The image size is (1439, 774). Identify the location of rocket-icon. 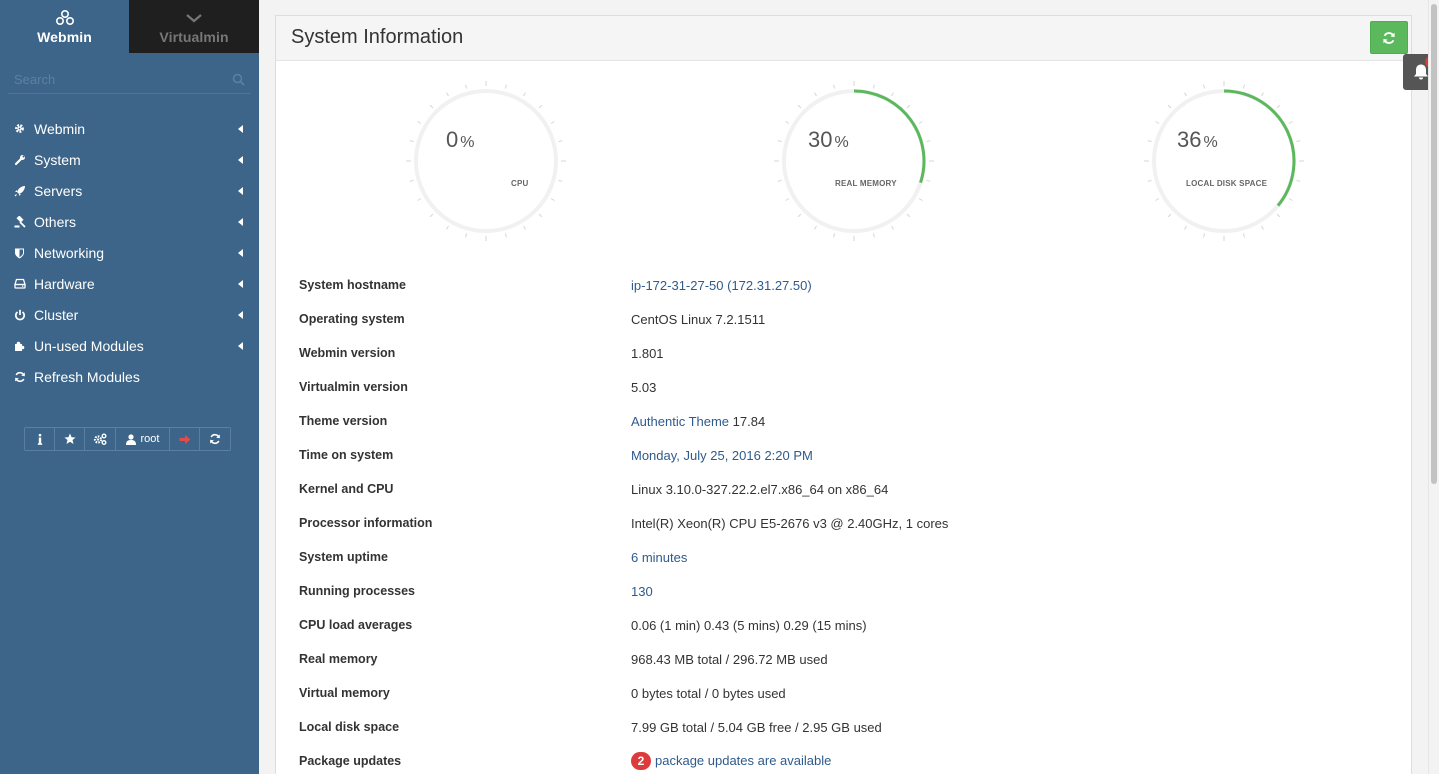
(19, 190).